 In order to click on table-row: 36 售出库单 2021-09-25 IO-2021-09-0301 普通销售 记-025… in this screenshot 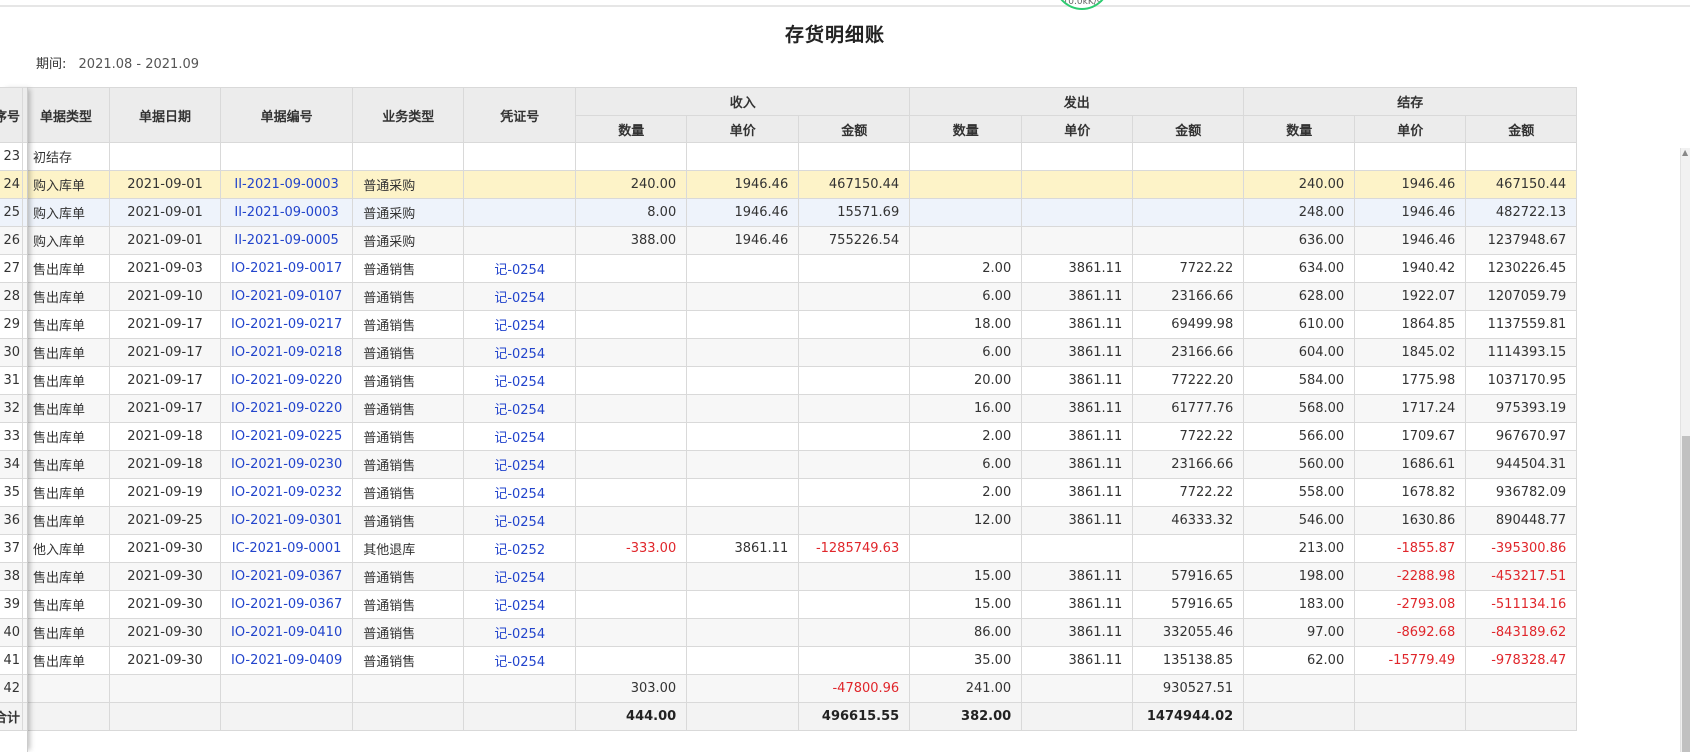, I will do `click(789, 520)`.